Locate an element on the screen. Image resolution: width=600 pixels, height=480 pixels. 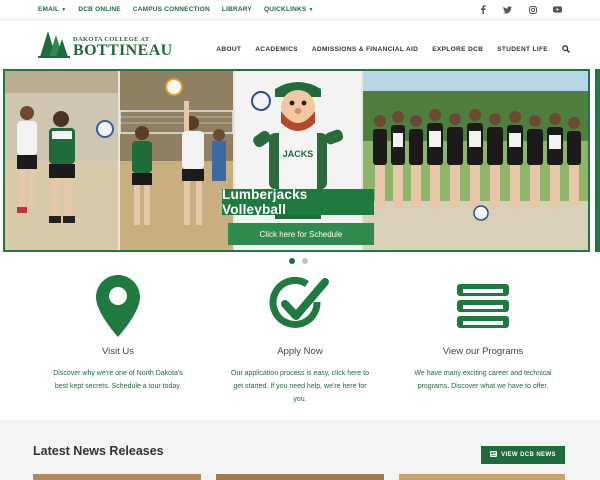
news-heading: Latest News Releases is located at coordinates (98, 451).